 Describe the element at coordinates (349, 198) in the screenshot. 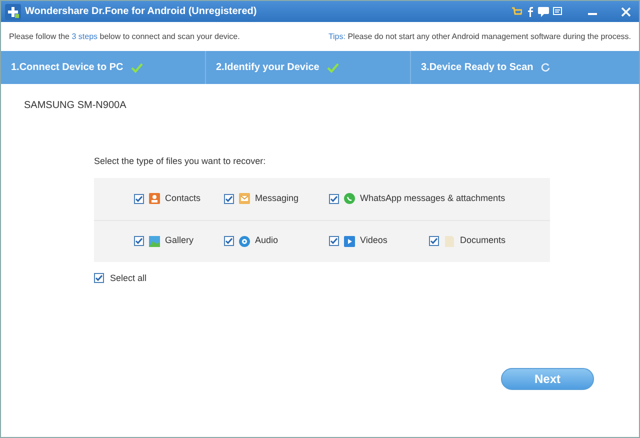

I see `chat-bubble-icon` at that location.